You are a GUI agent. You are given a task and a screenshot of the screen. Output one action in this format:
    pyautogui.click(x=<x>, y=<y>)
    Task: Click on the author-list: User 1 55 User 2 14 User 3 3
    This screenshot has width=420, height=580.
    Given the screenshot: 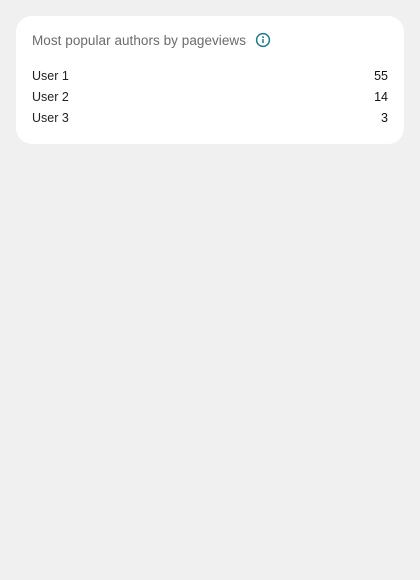 What is the action you would take?
    pyautogui.click(x=210, y=96)
    